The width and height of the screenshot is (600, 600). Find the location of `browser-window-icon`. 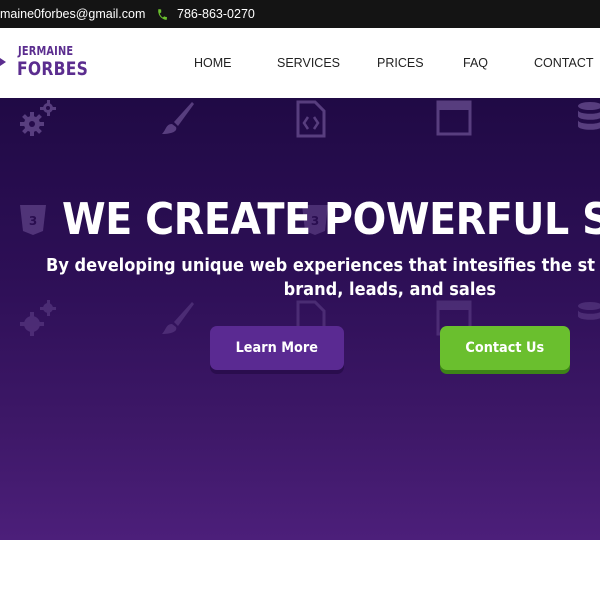

browser-window-icon is located at coordinates (454, 118).